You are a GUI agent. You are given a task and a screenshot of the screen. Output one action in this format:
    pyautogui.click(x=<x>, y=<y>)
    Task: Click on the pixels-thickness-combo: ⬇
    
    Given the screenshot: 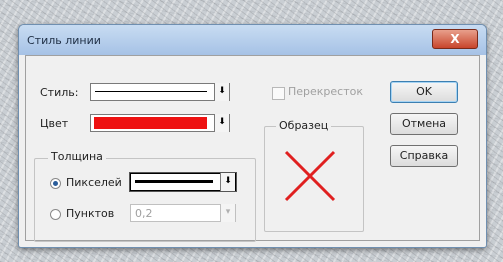 What is the action you would take?
    pyautogui.click(x=183, y=182)
    